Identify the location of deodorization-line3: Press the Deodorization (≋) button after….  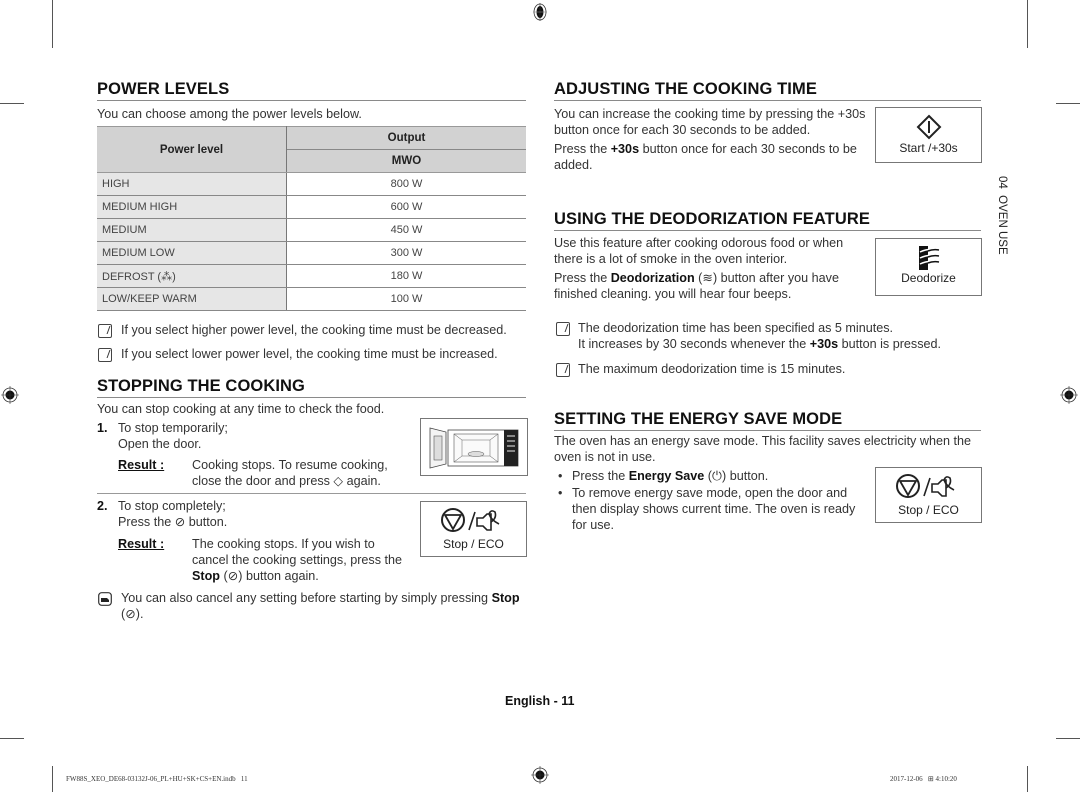
(696, 278).